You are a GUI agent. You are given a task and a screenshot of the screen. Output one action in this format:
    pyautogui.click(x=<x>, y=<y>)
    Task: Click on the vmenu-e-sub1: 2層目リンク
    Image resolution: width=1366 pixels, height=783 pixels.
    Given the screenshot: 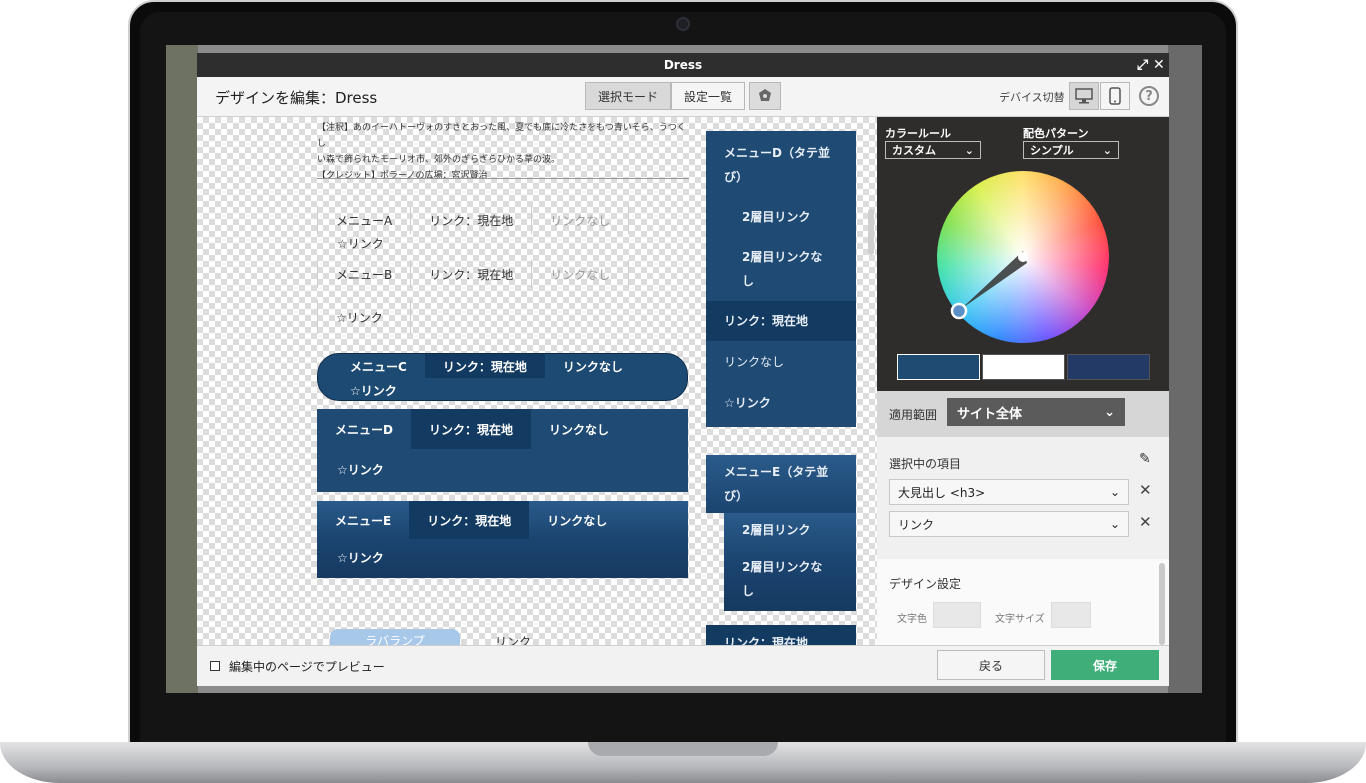 What is the action you would take?
    pyautogui.click(x=790, y=530)
    